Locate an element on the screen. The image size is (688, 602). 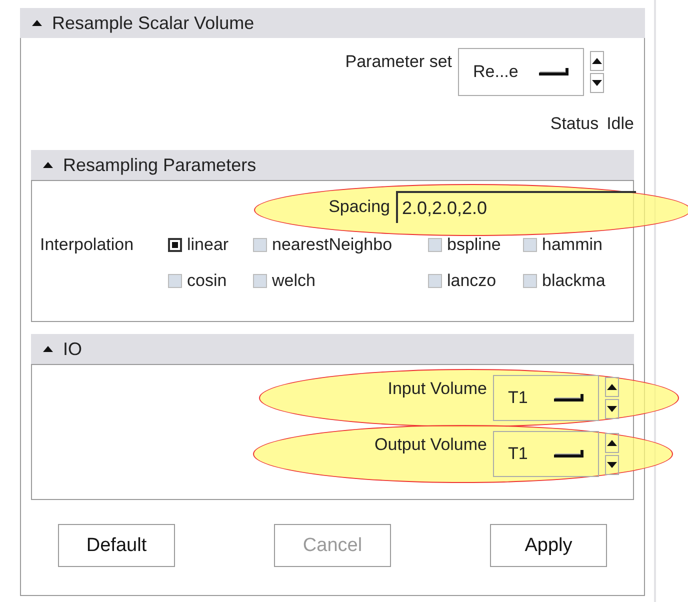
interpolation-option: linear is located at coordinates (210, 245).